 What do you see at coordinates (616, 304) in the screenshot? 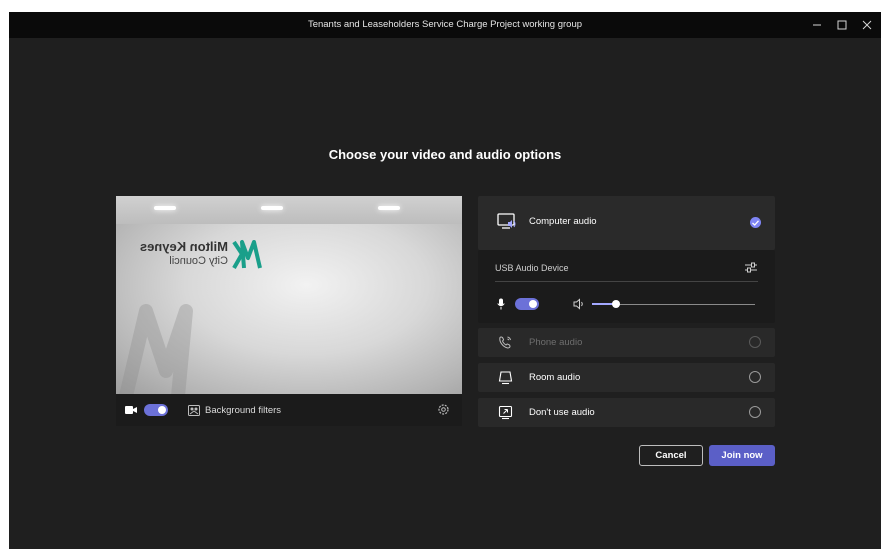
I see `speaker-volume-thumb` at bounding box center [616, 304].